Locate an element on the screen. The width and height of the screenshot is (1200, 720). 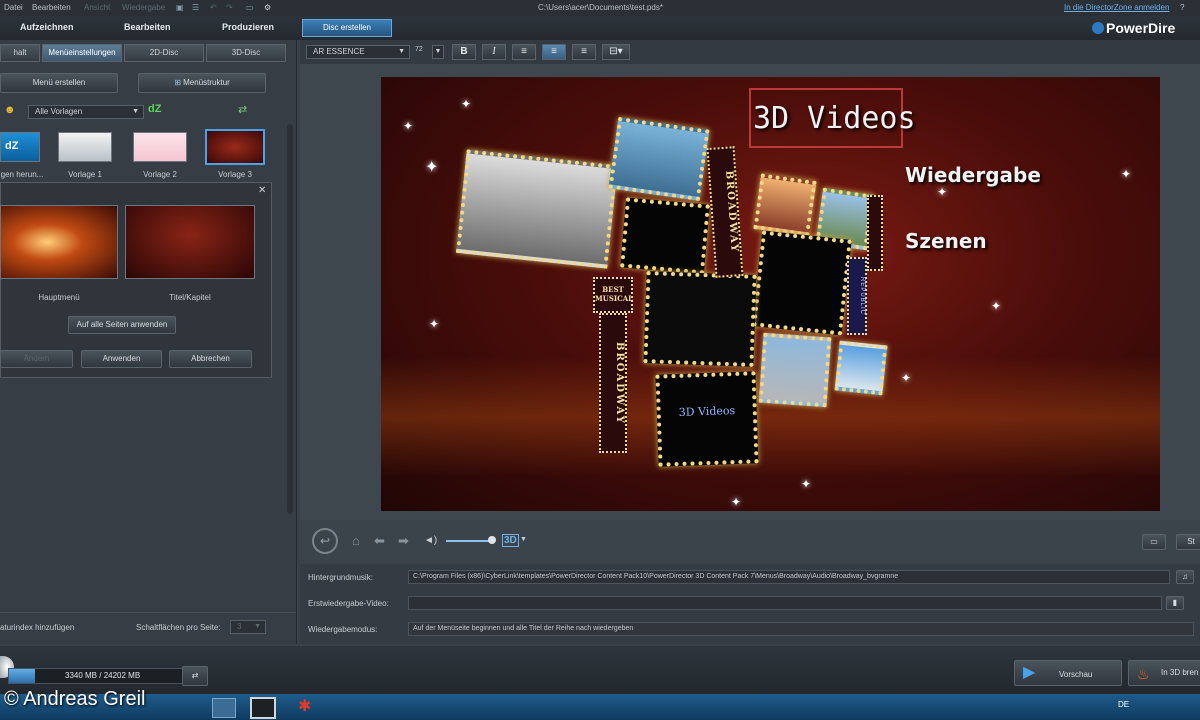
video-settings-button: ▮ is located at coordinates (1175, 603).